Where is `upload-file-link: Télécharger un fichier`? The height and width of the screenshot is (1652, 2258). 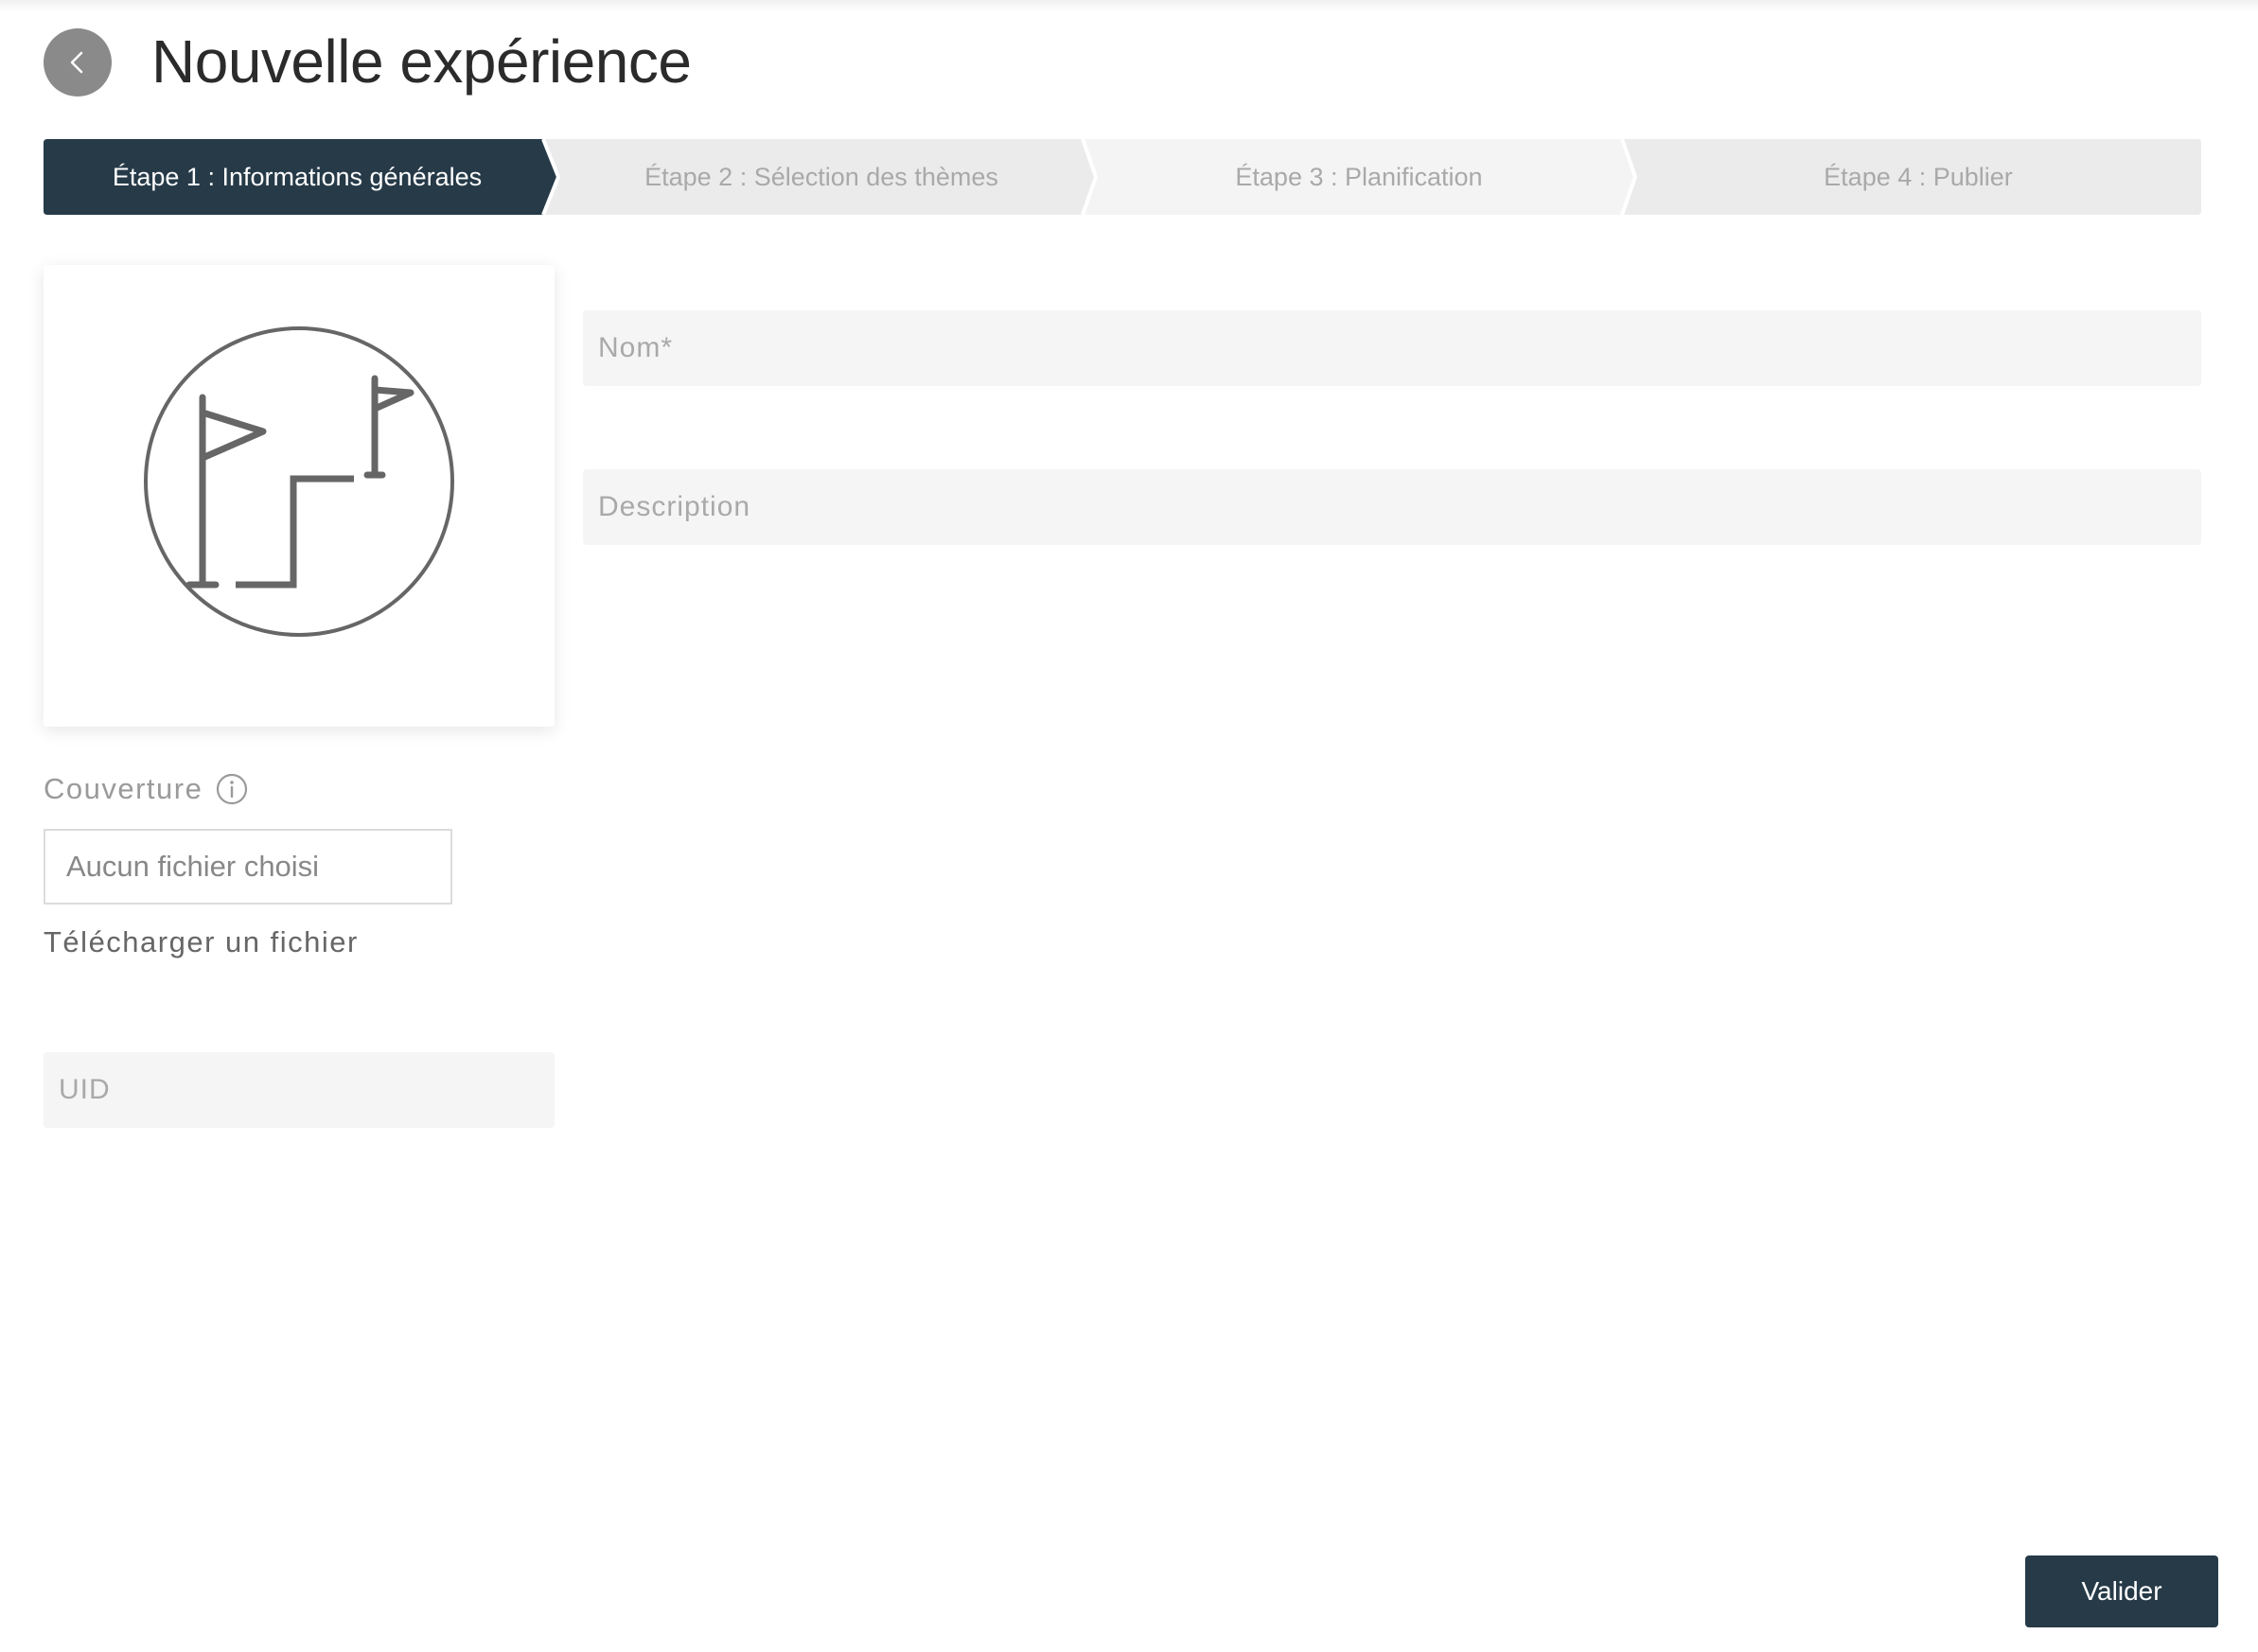
upload-file-link: Télécharger un fichier is located at coordinates (201, 942).